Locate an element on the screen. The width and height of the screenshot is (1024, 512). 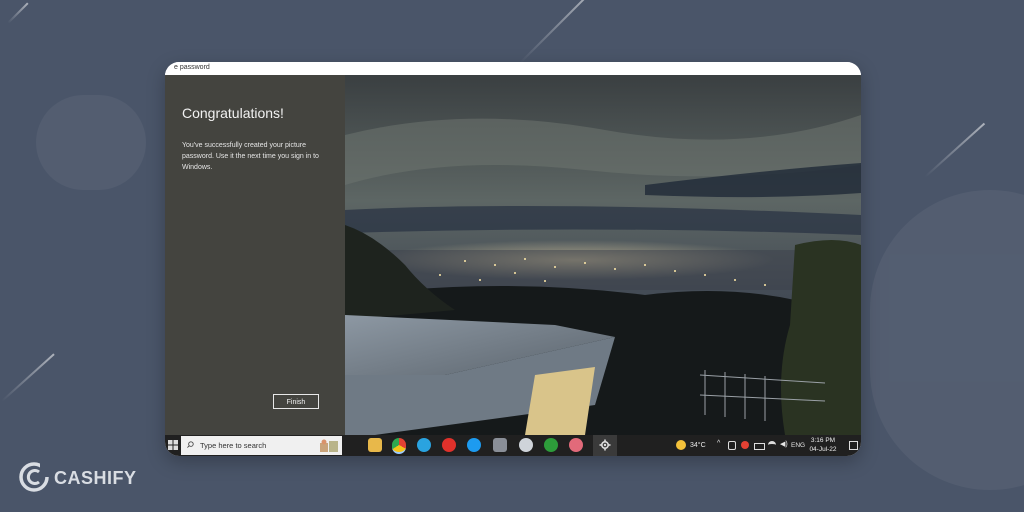
taskbar-search-input: Type here to search is located at coordinates (261, 445).